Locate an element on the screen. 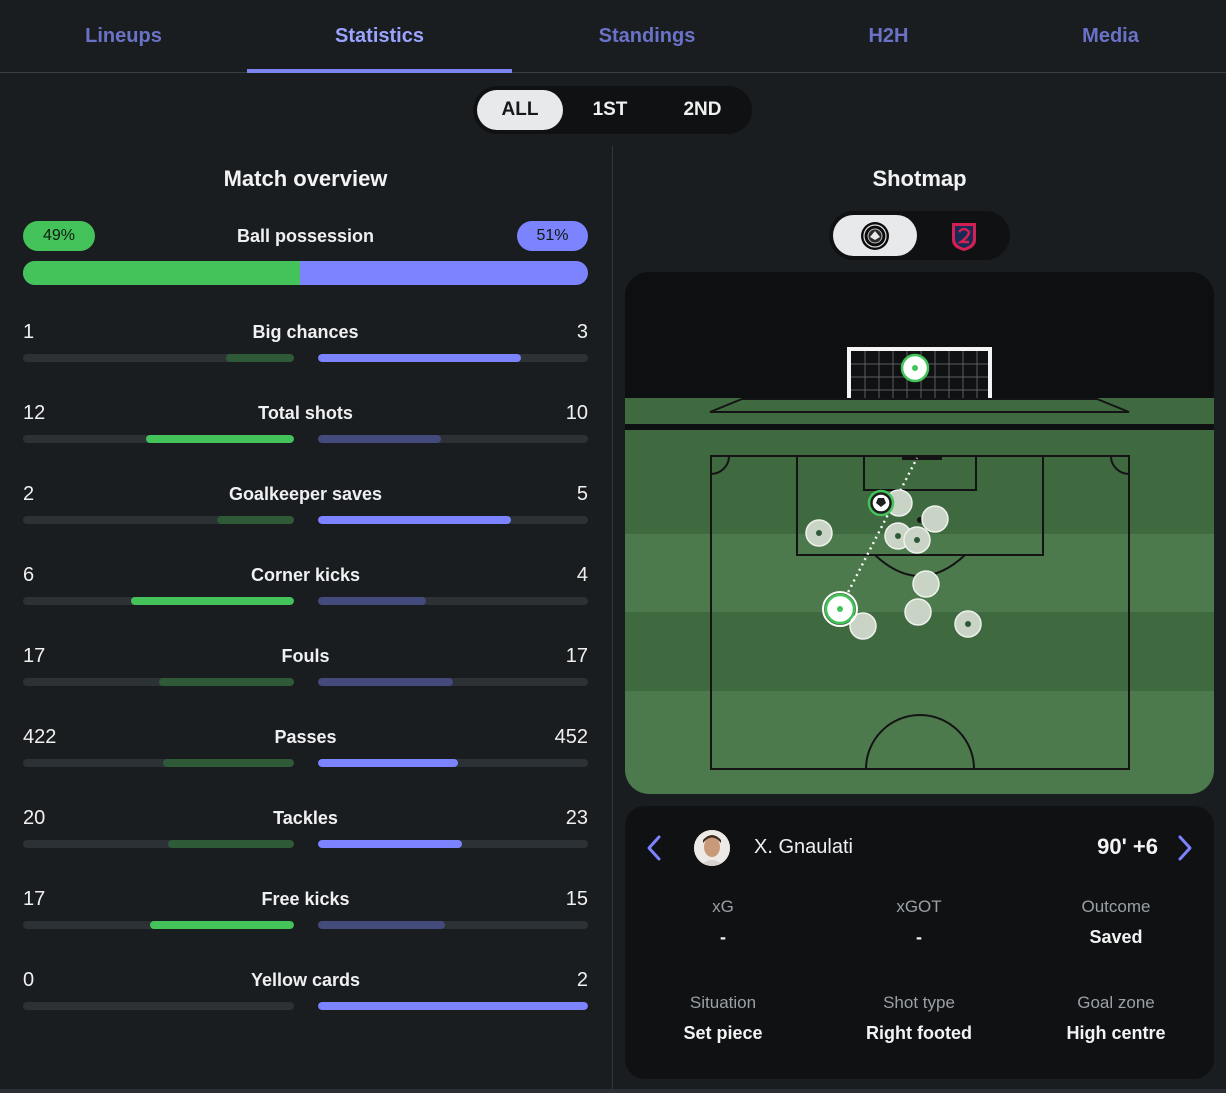 The image size is (1226, 1093). stat-label: Goalkeeper saves is located at coordinates (305, 494).